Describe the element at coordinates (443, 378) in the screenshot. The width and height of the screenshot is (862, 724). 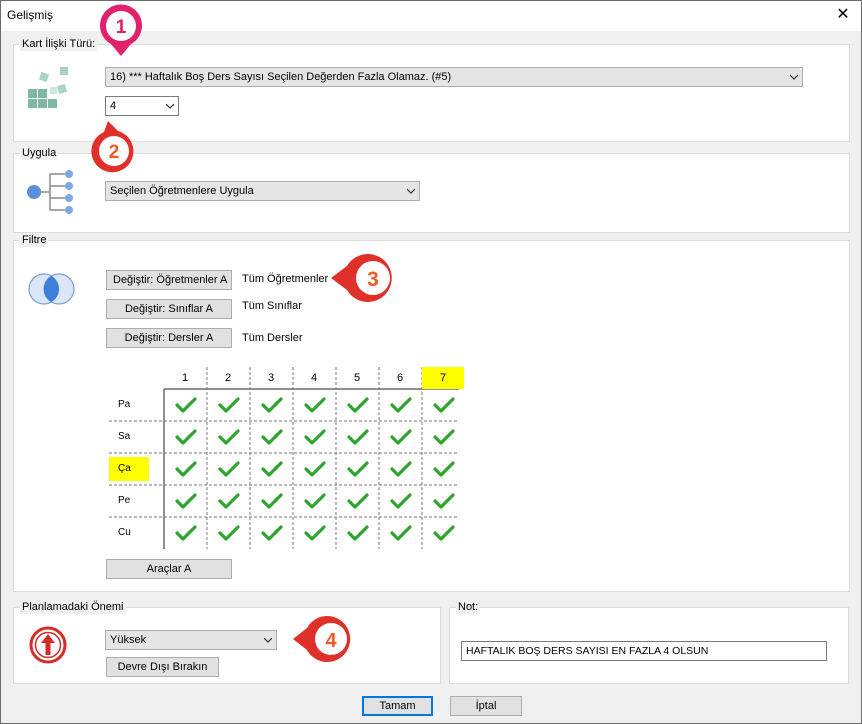
I see `column-header: 7` at that location.